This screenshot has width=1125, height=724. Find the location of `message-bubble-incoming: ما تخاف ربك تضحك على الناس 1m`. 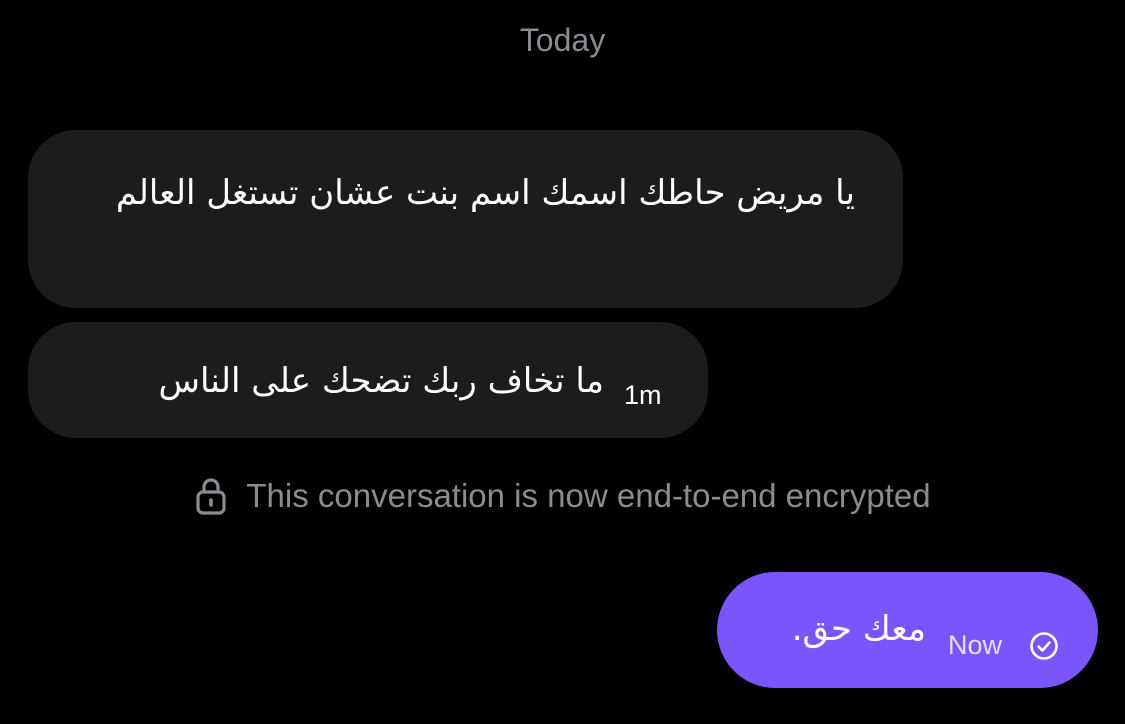

message-bubble-incoming: ما تخاف ربك تضحك على الناس 1m is located at coordinates (368, 380).